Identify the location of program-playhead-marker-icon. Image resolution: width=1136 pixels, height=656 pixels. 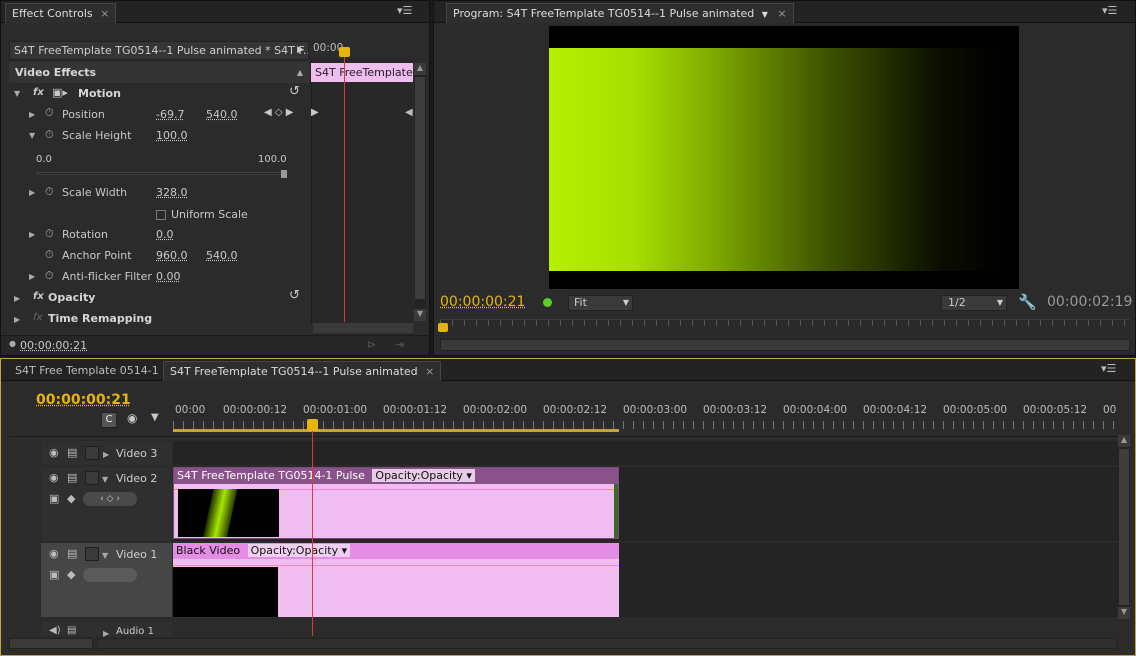
(443, 327).